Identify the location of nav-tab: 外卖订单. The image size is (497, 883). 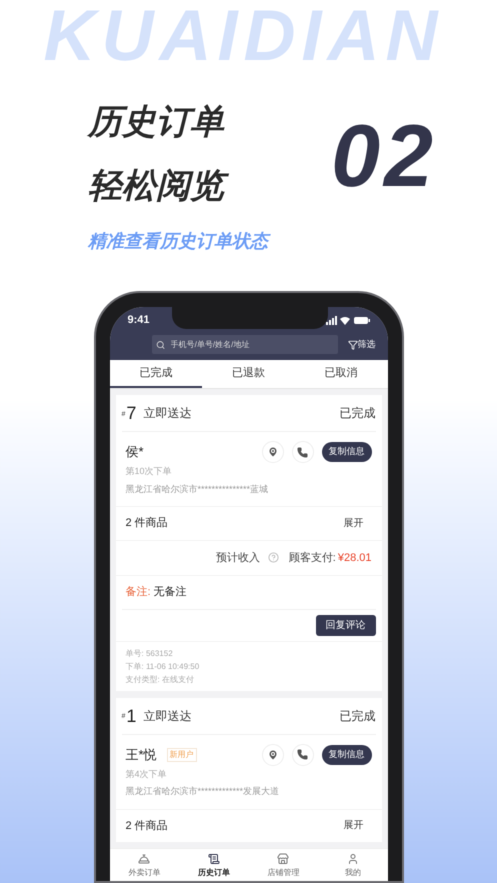
(144, 867).